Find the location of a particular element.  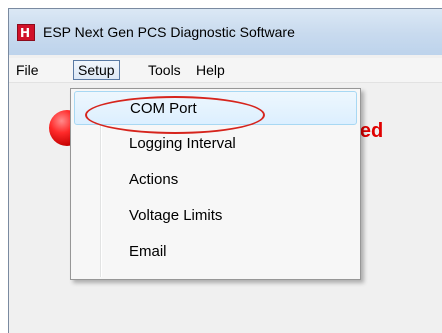

menu-item-label: Voltage Limits is located at coordinates (176, 215).